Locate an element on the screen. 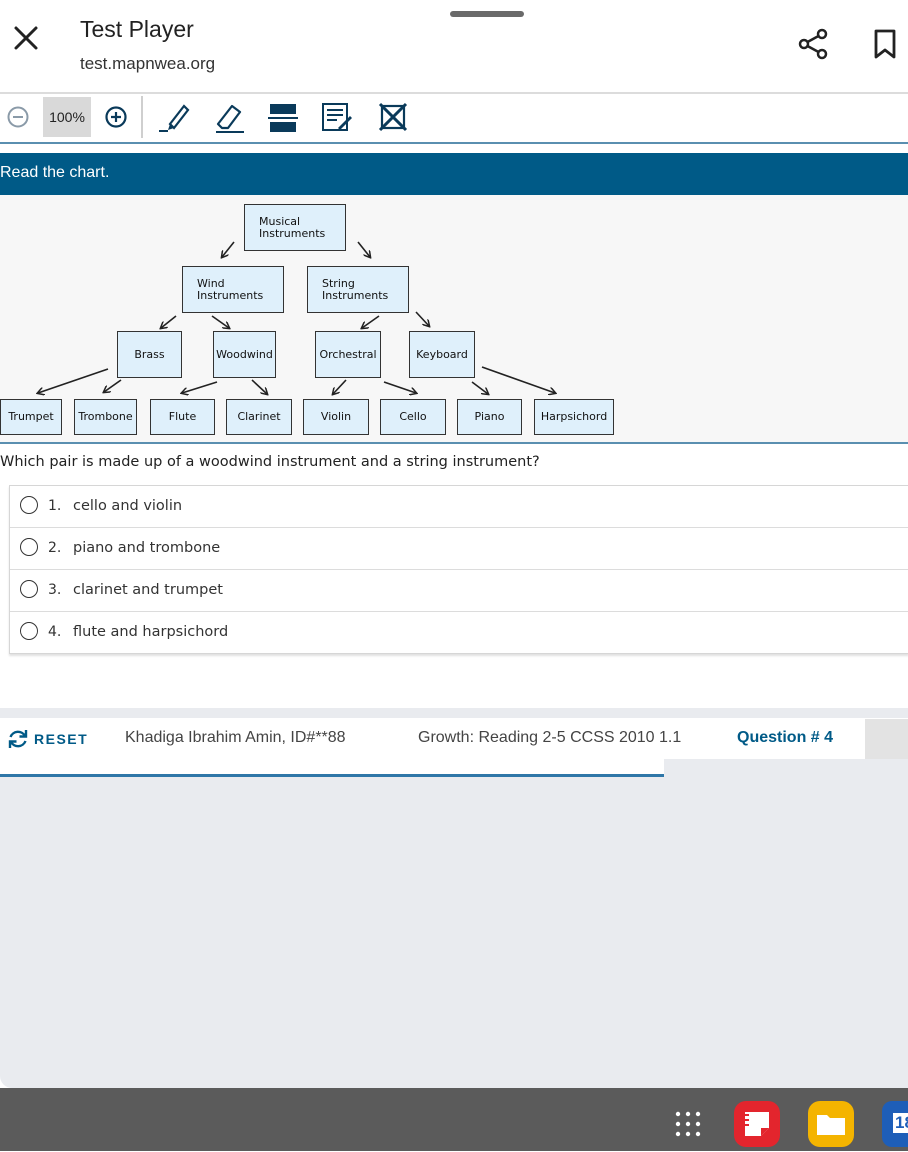  arrow-wind-woodwind is located at coordinates (220, 321).